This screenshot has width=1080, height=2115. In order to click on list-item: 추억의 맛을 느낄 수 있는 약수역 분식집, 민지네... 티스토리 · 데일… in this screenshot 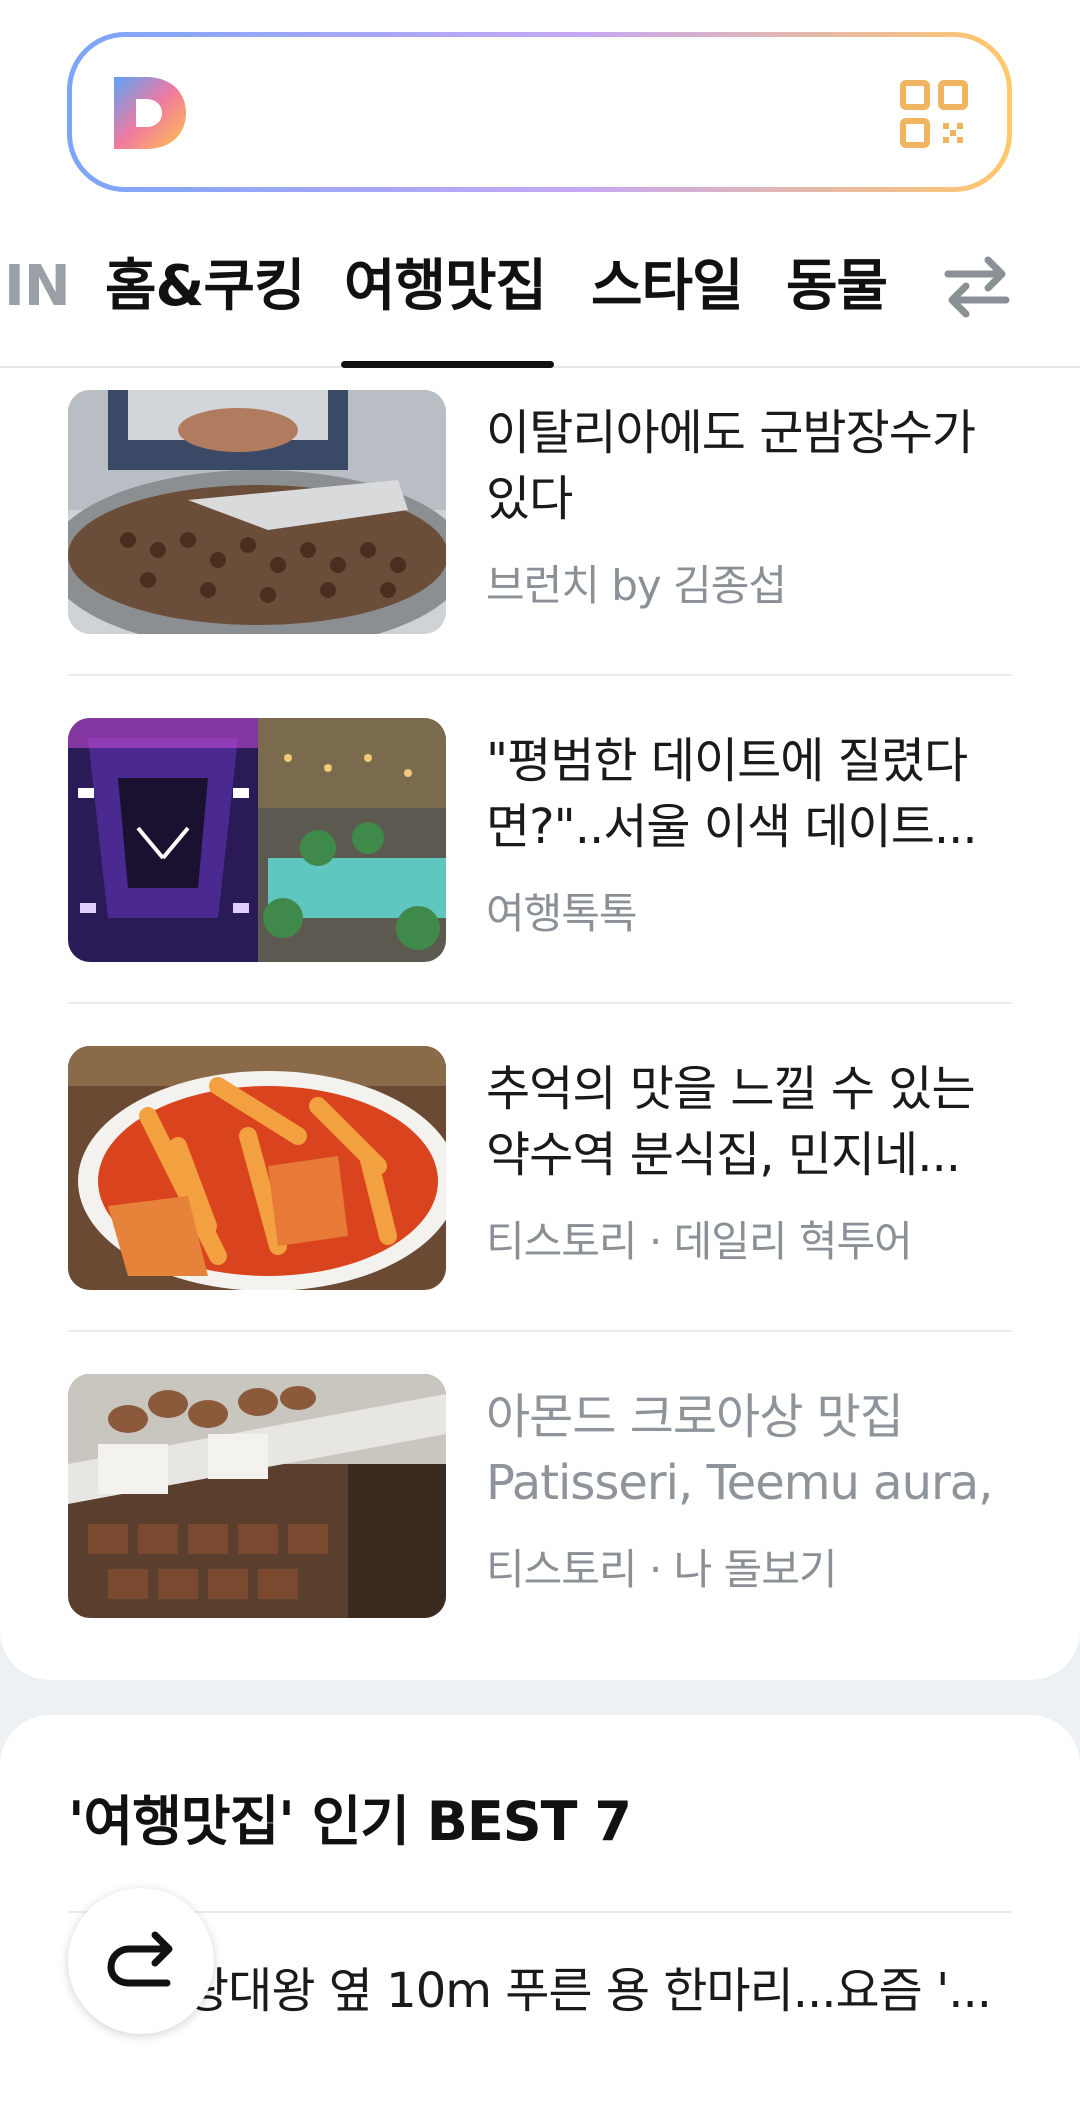, I will do `click(540, 1168)`.